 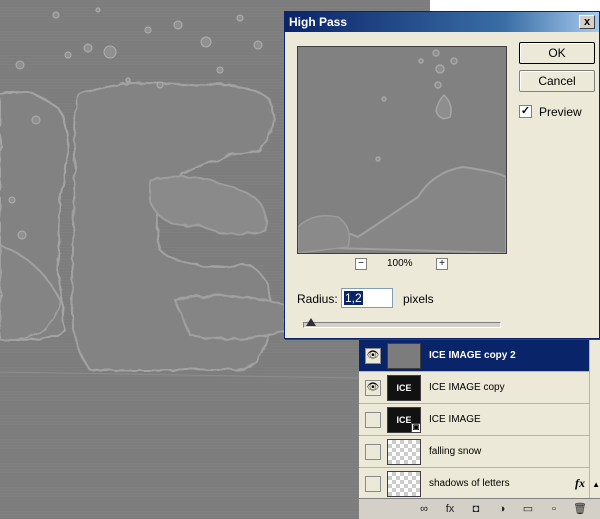 I want to click on new-layer-icon: ▫, so click(x=554, y=509).